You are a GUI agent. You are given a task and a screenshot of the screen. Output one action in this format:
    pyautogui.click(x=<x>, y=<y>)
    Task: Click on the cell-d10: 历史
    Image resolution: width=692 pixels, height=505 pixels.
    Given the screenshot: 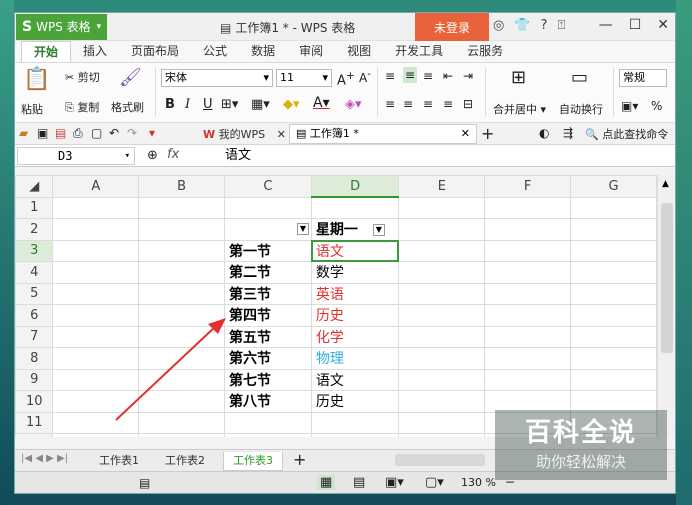 What is the action you would take?
    pyautogui.click(x=355, y=401)
    